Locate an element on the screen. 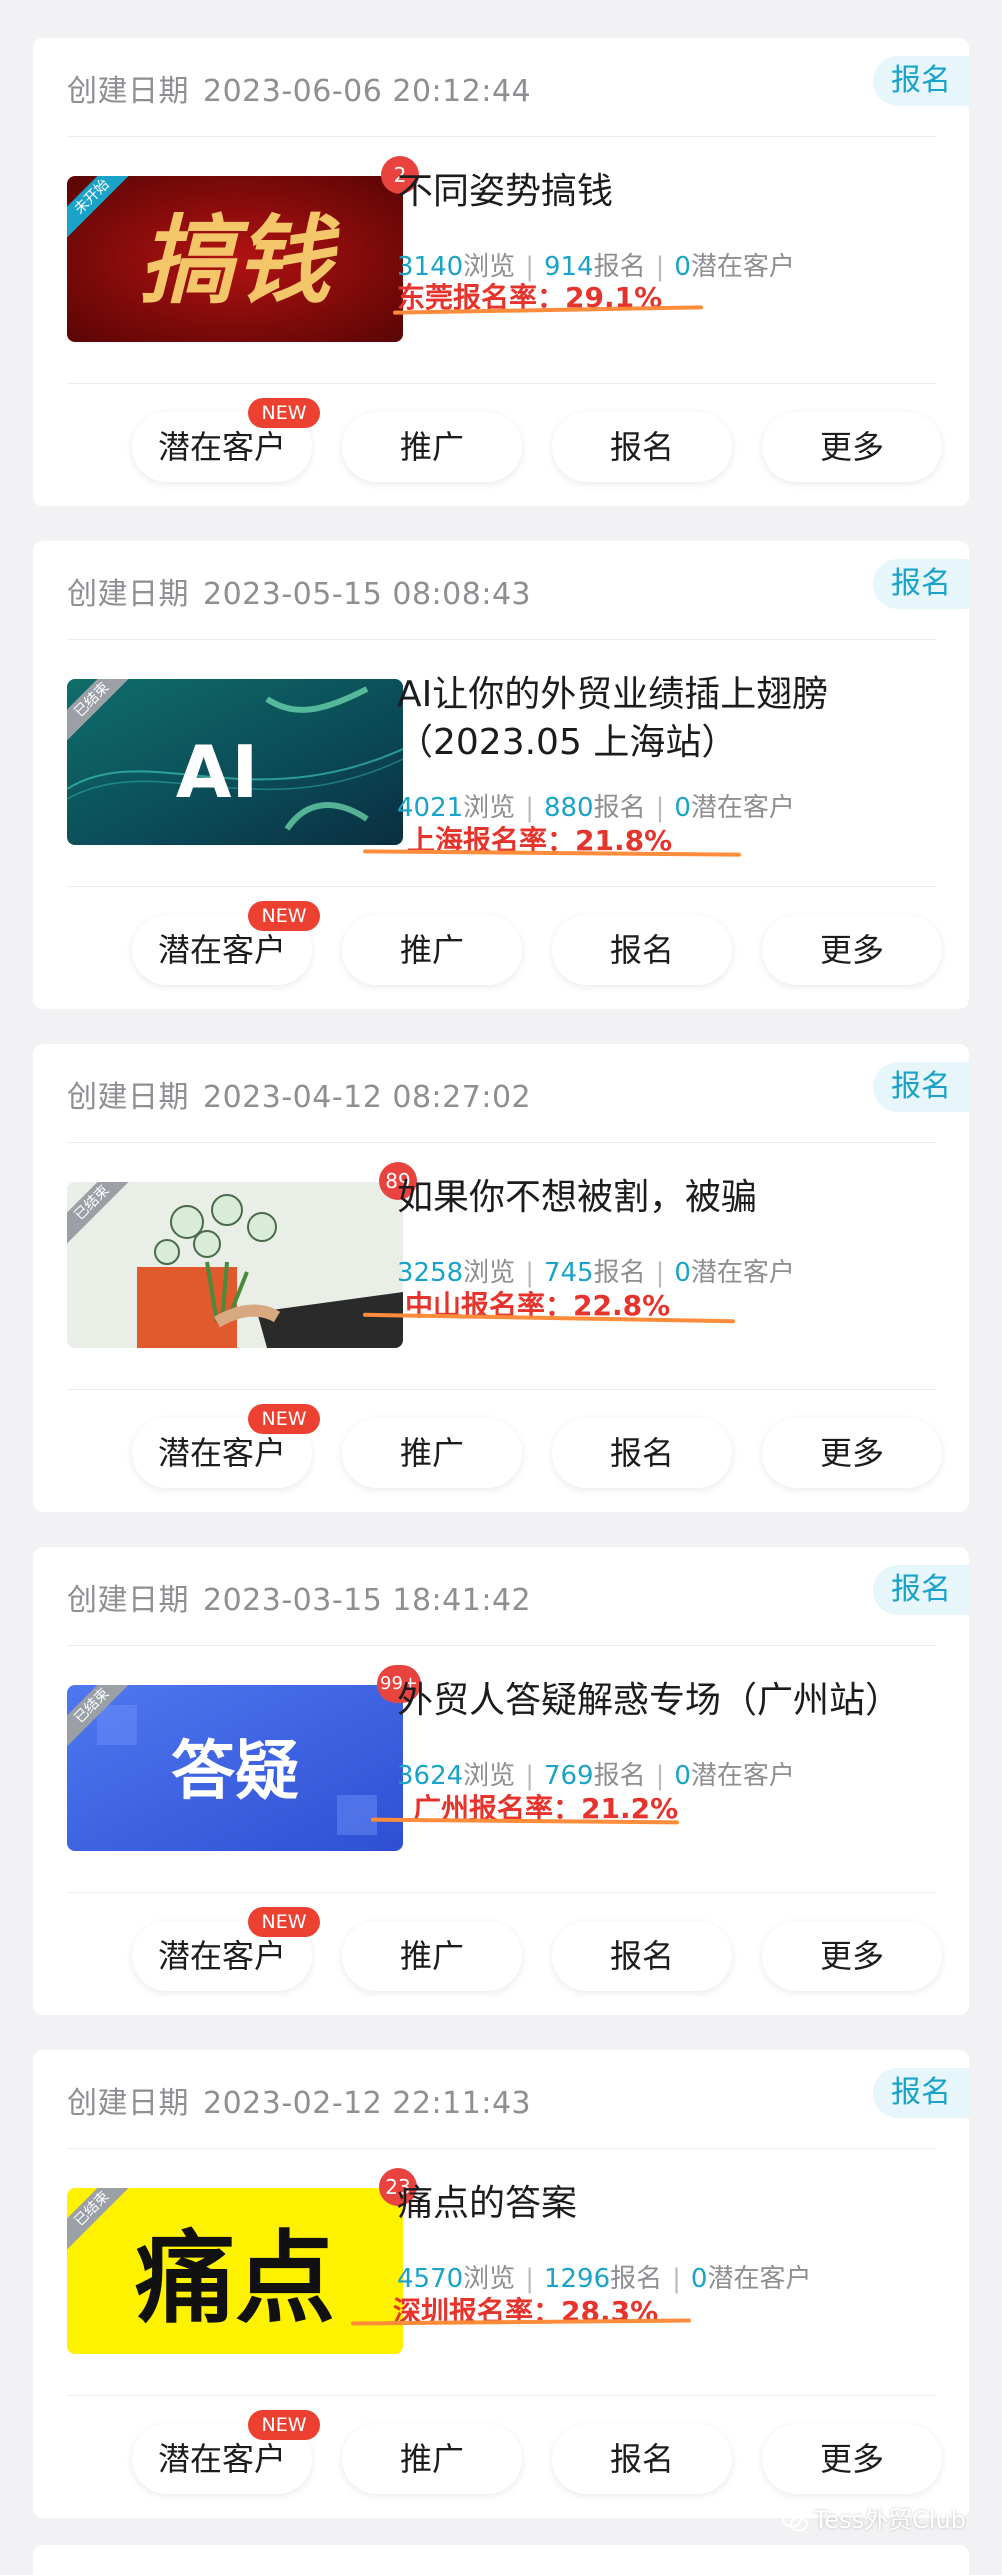 This screenshot has width=1002, height=2575. created-date: 创建日期 2023-05-15 08:08:43 is located at coordinates (299, 594).